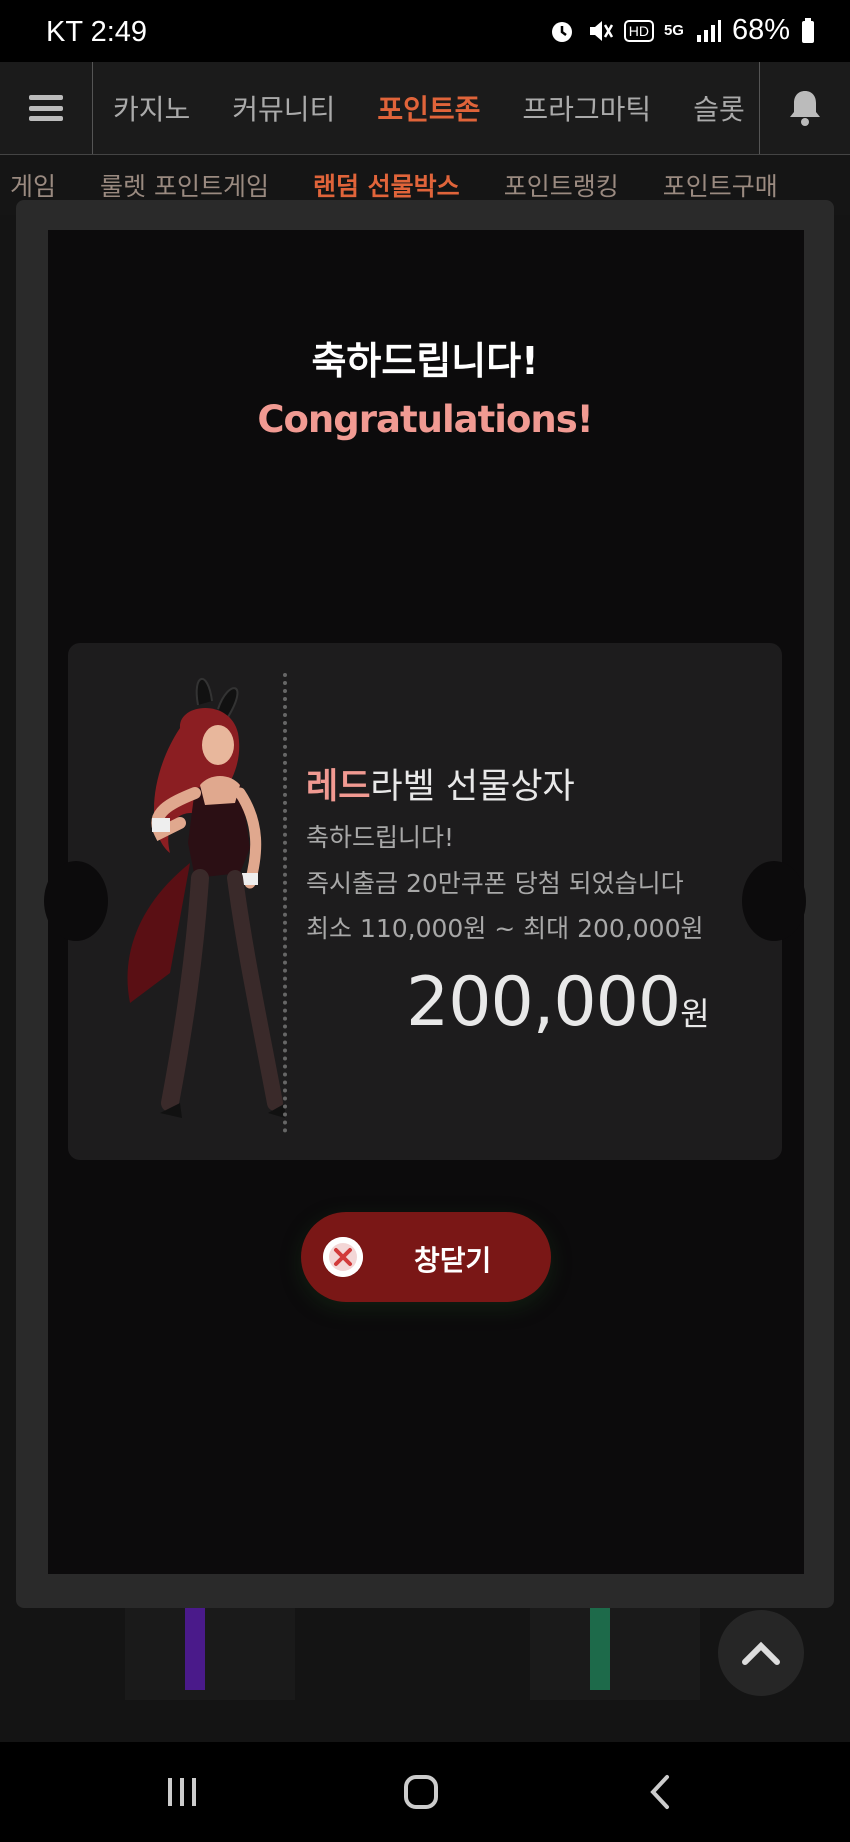  Describe the element at coordinates (561, 185) in the screenshot. I see `subnav-item: 포인트랭킹` at that location.